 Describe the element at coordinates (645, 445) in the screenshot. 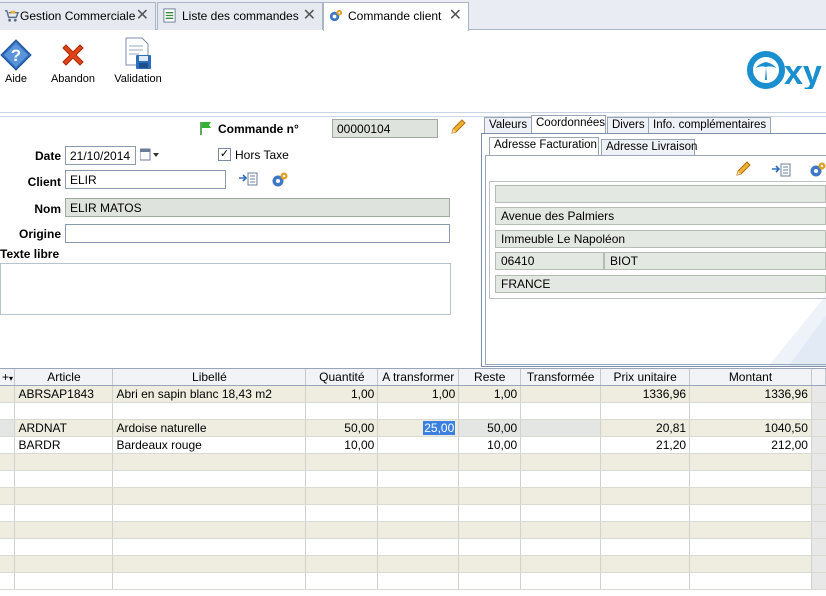

I see `cell-prix: 21,20` at that location.